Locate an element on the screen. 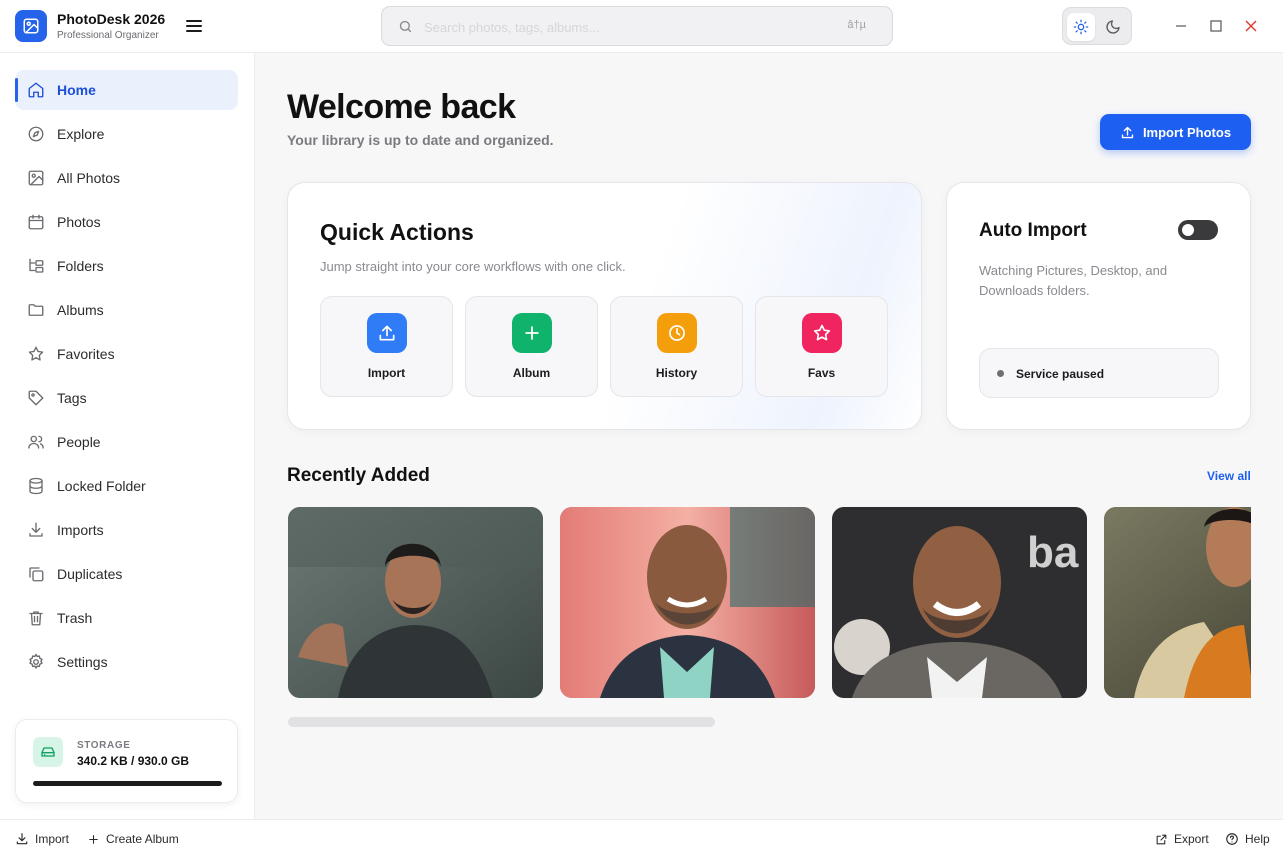  sidebar-item-home: Home is located at coordinates (126, 90).